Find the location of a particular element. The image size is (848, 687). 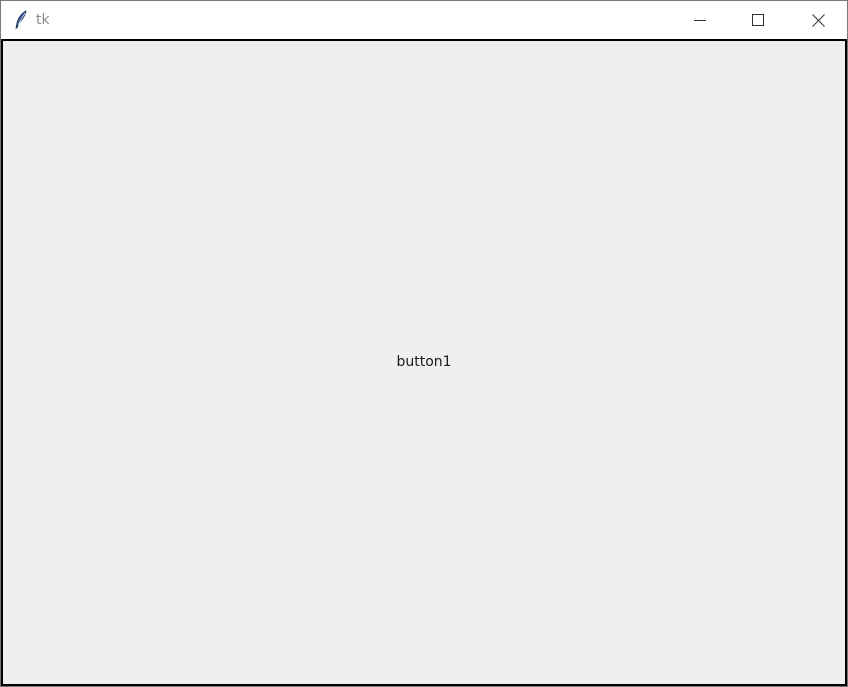

maximize-button is located at coordinates (758, 20).